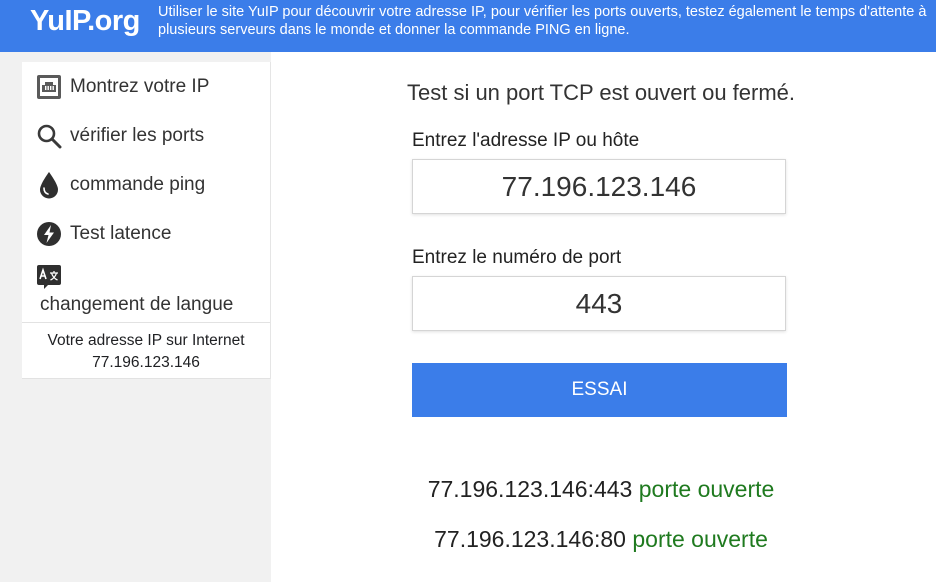 The image size is (936, 582). Describe the element at coordinates (49, 185) in the screenshot. I see `drop-icon` at that location.